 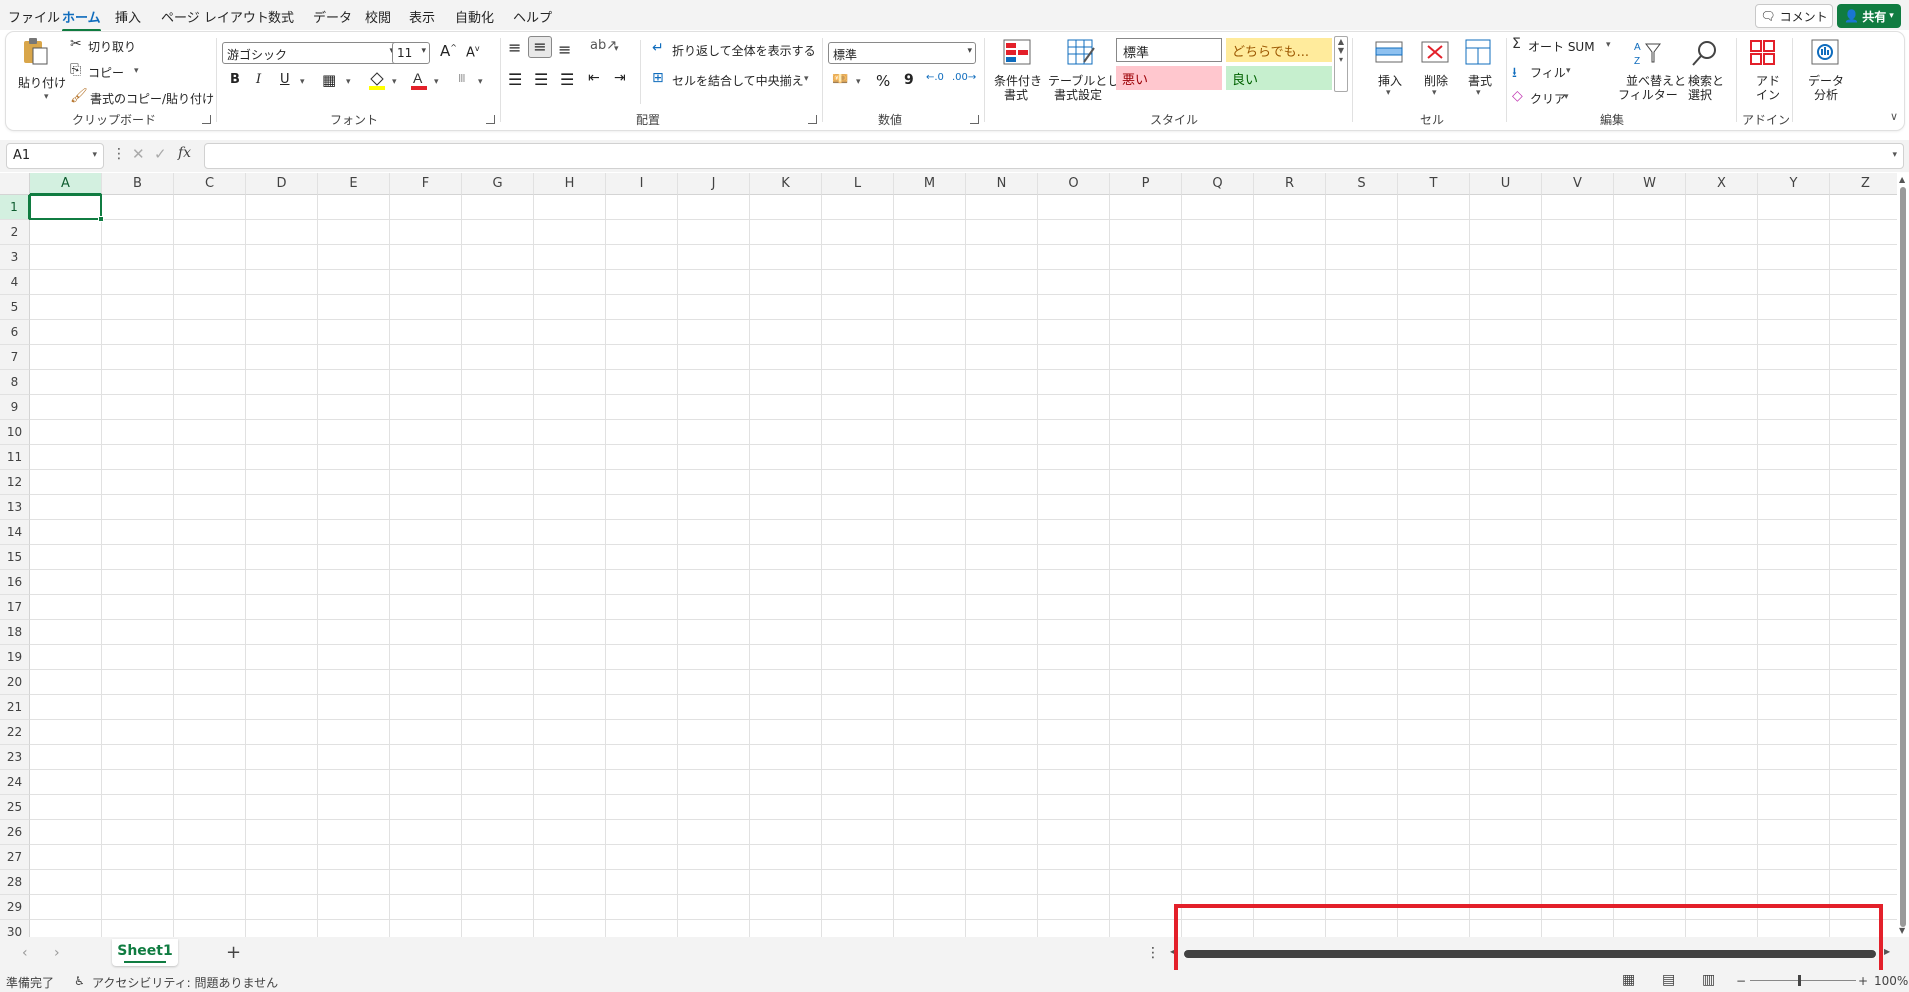 I want to click on column-header-l: L, so click(x=858, y=184).